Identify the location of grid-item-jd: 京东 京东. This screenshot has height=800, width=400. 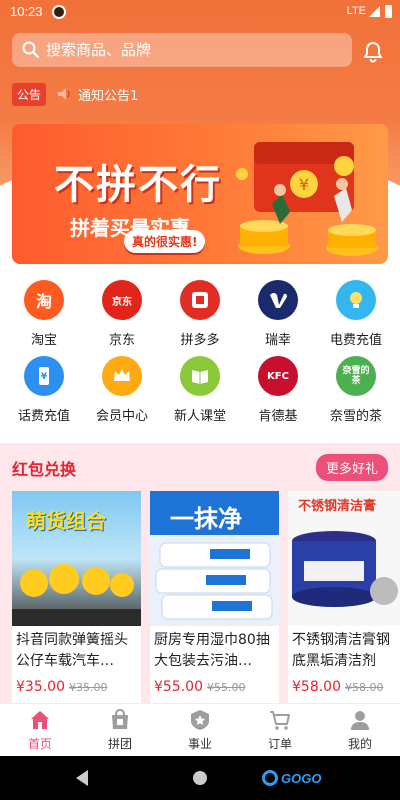
(122, 315).